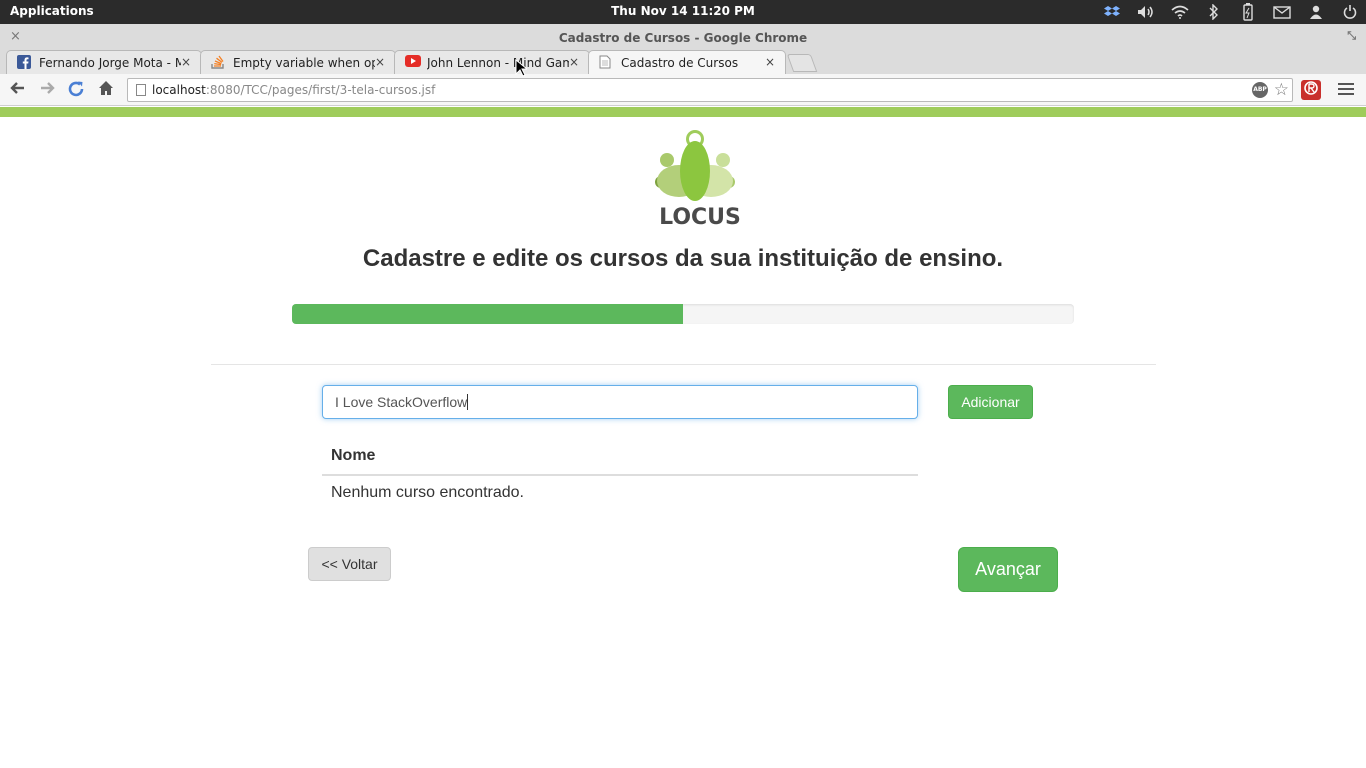 The image size is (1366, 768). What do you see at coordinates (1281, 90) in the screenshot?
I see `bookmark-star-icon: ☆` at bounding box center [1281, 90].